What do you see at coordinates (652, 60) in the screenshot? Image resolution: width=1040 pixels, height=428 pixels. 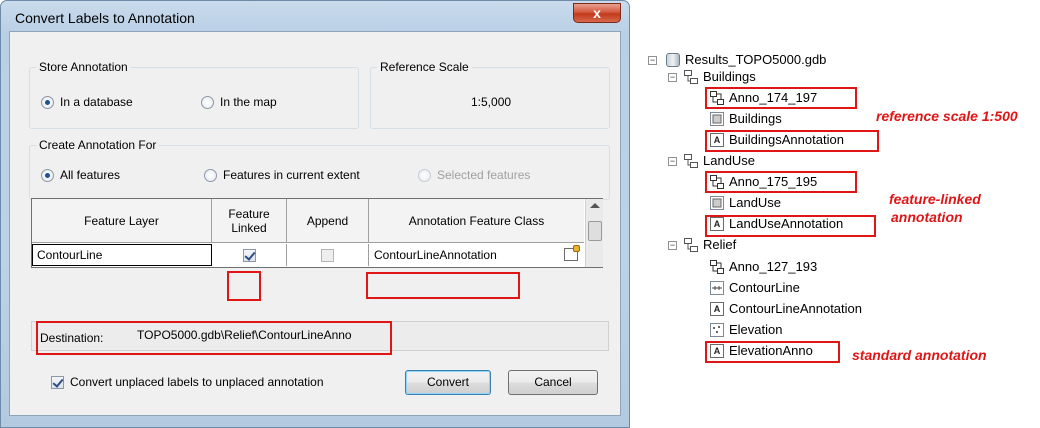 I see `root-collapse-icon: −` at bounding box center [652, 60].